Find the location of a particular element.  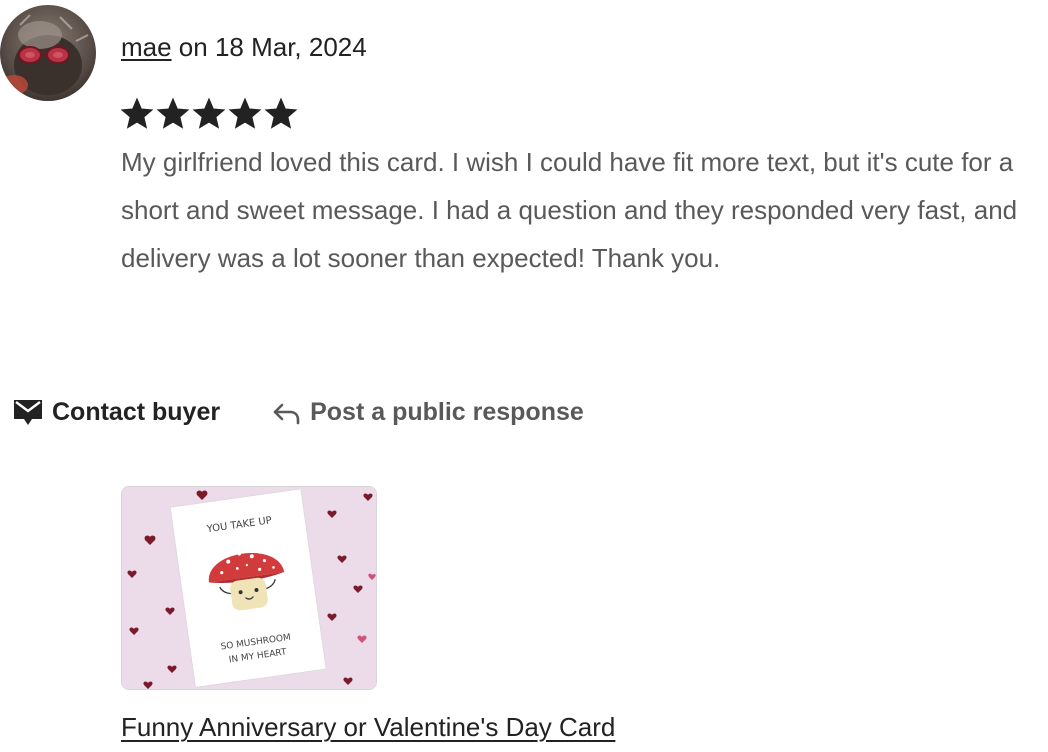

post-public-response-label: Post a public response is located at coordinates (447, 411).